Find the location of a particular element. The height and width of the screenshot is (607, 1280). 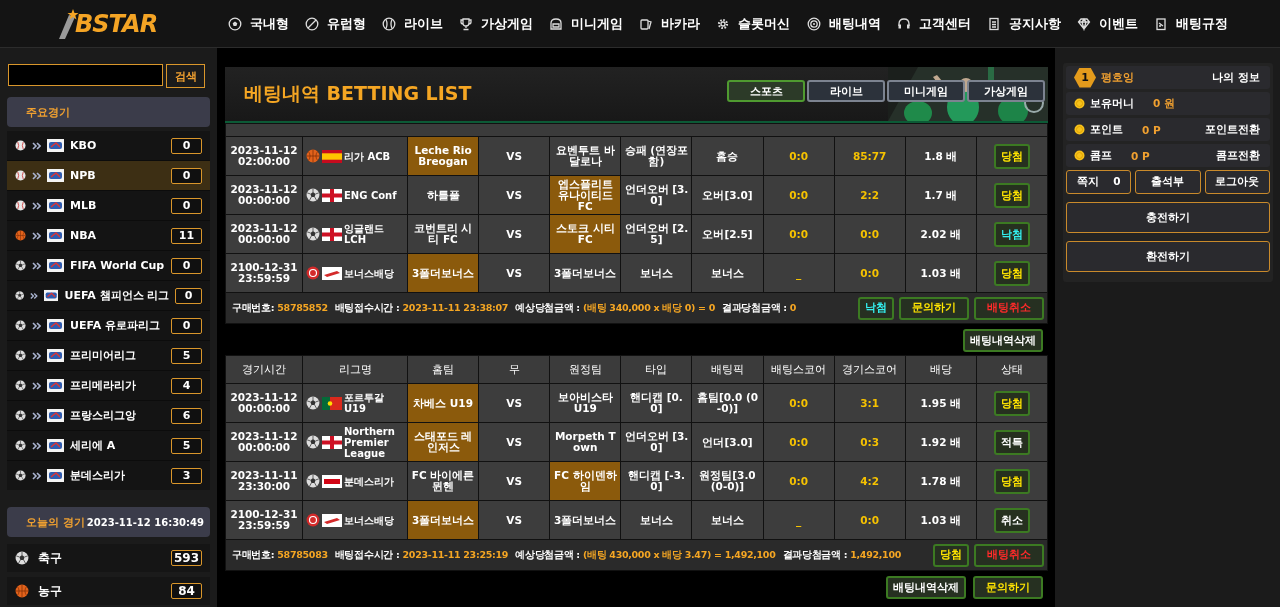

result-button: 당첨 is located at coordinates (951, 555).